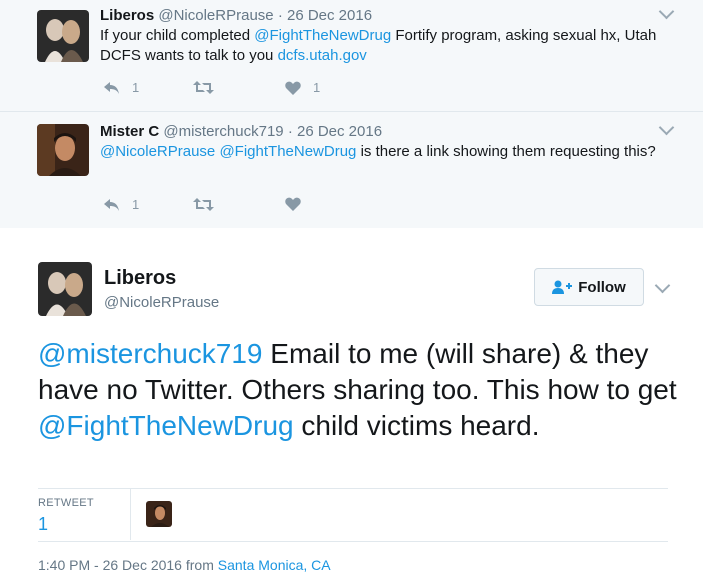  I want to click on author-name: Liberos, so click(127, 15).